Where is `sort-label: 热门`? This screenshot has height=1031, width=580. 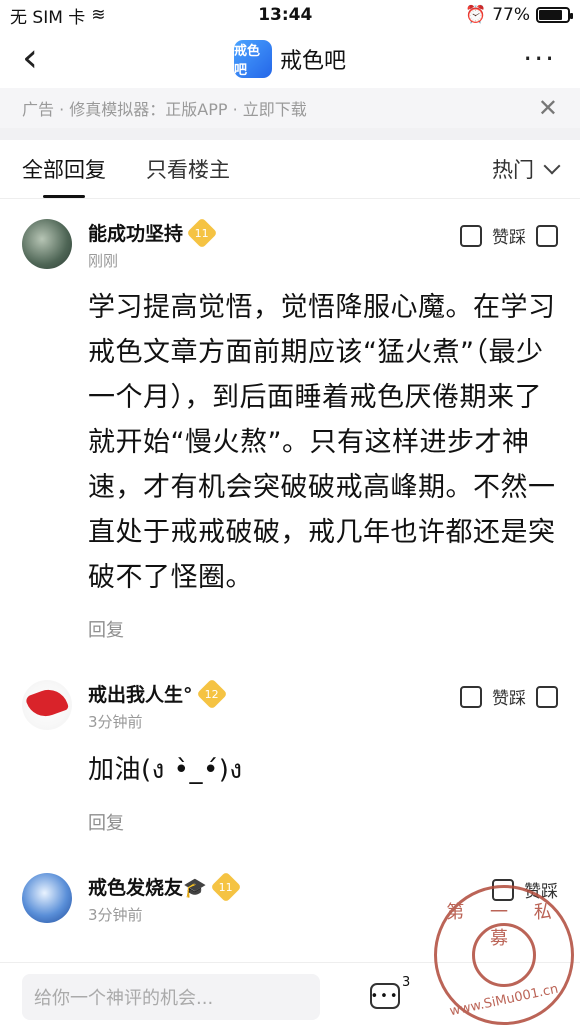 sort-label: 热门 is located at coordinates (513, 170).